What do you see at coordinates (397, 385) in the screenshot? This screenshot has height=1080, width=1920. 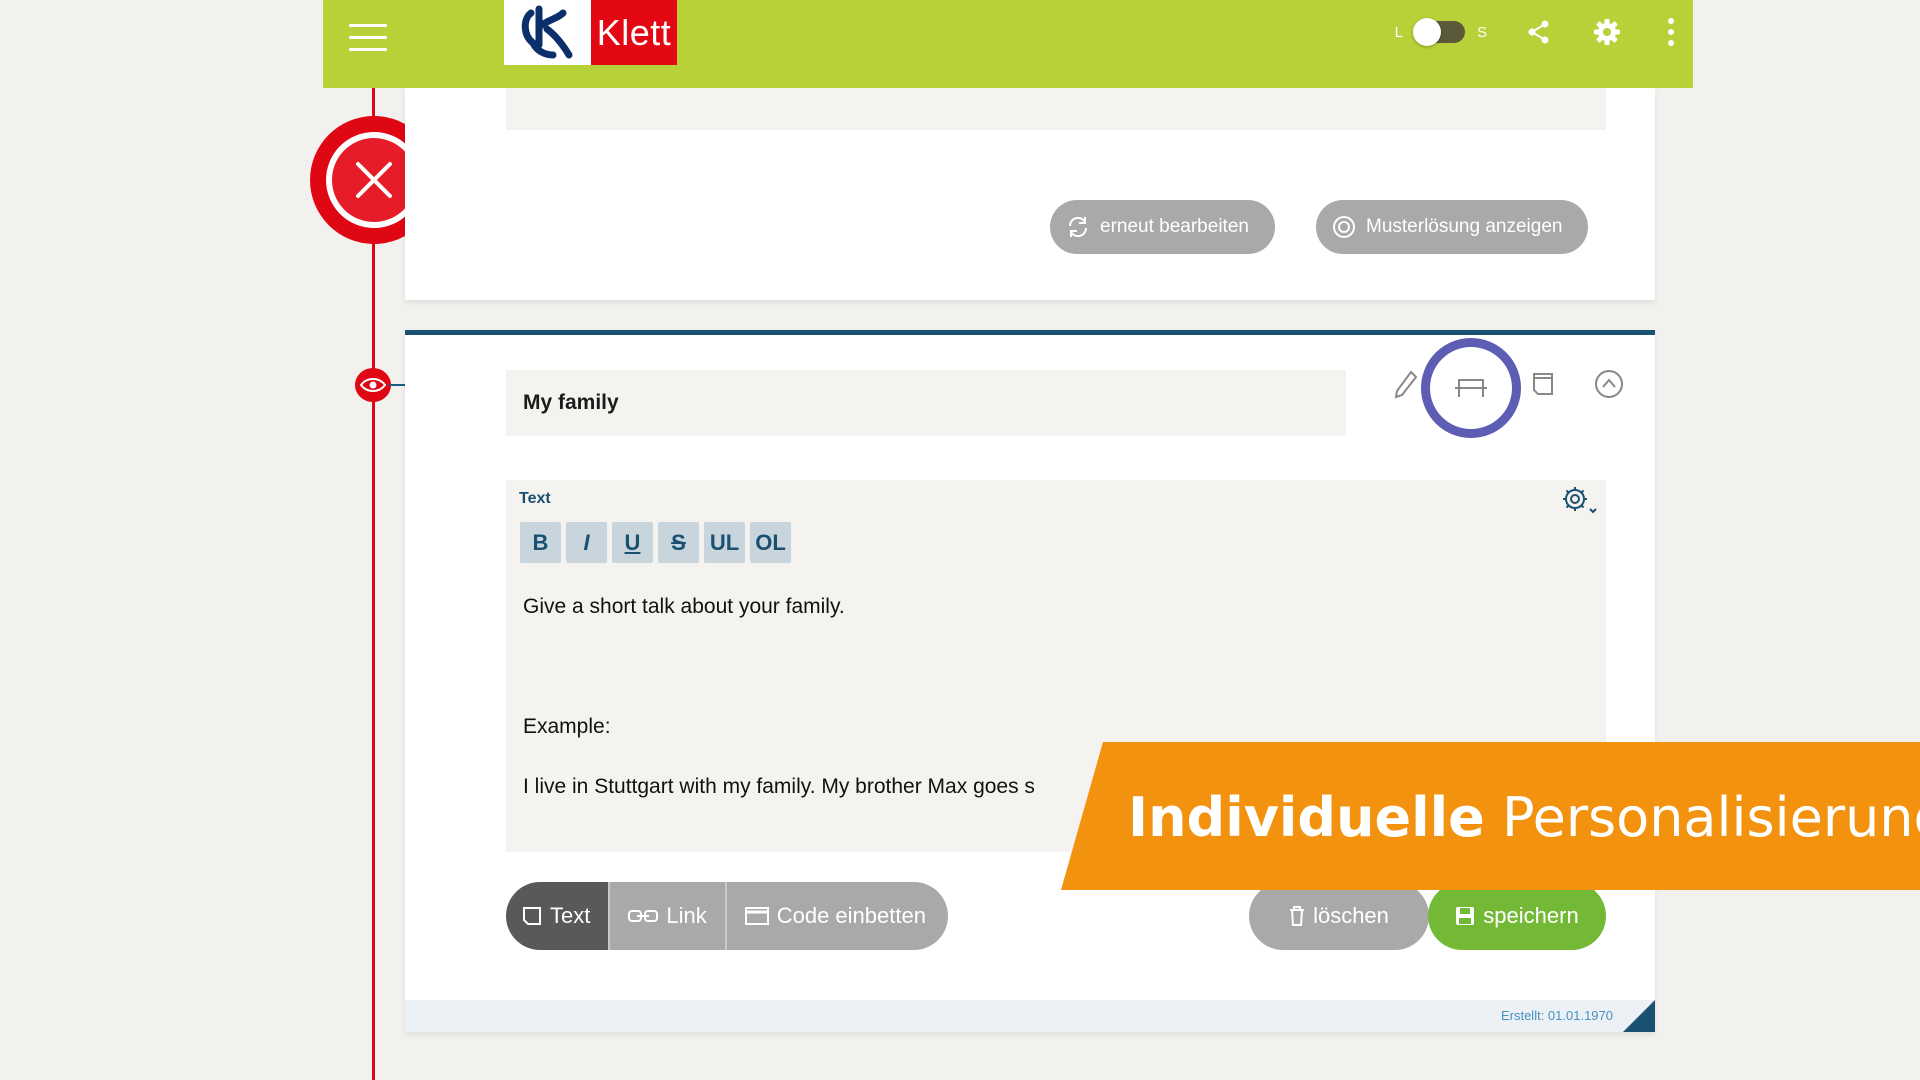 I see `timeline-connector` at bounding box center [397, 385].